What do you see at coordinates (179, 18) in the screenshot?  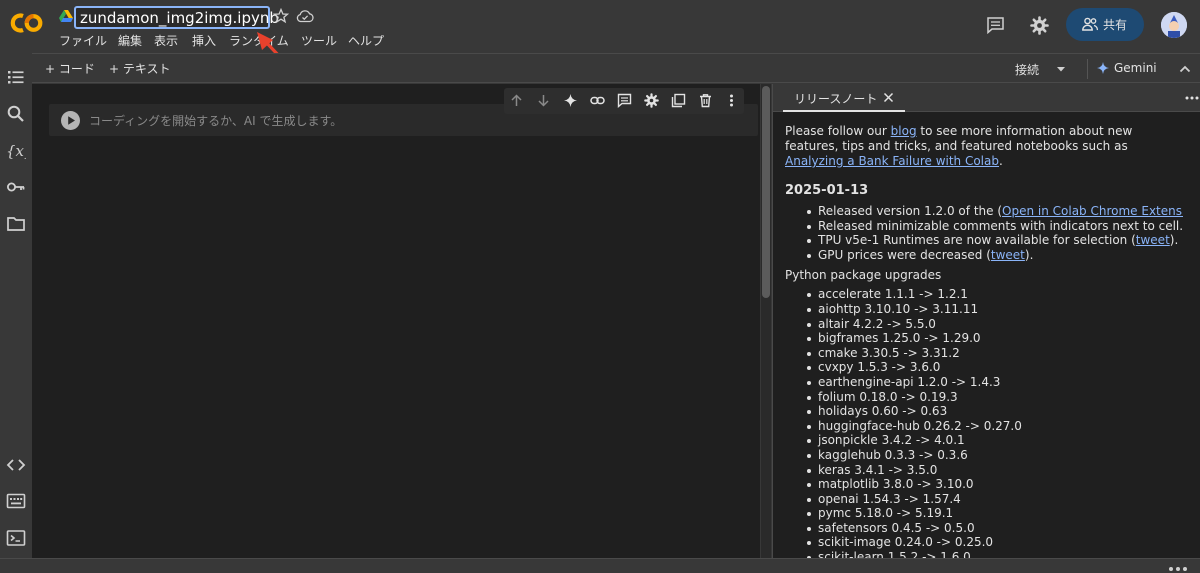 I see `notebook-title: zundamon_img2img.ipynb` at bounding box center [179, 18].